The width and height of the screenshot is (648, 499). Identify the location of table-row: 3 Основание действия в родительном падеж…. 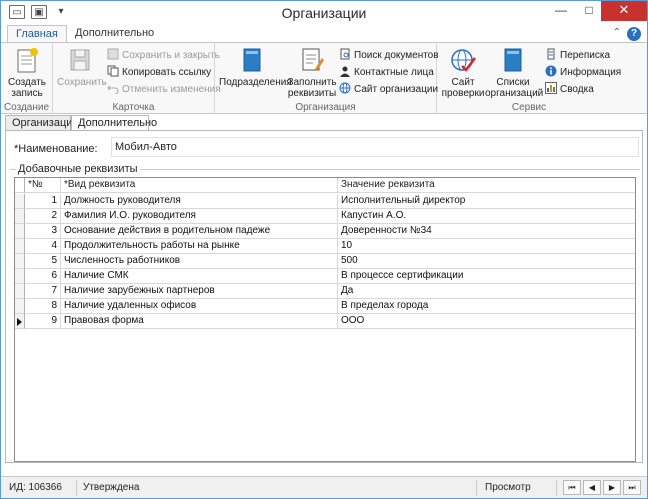
(325, 231).